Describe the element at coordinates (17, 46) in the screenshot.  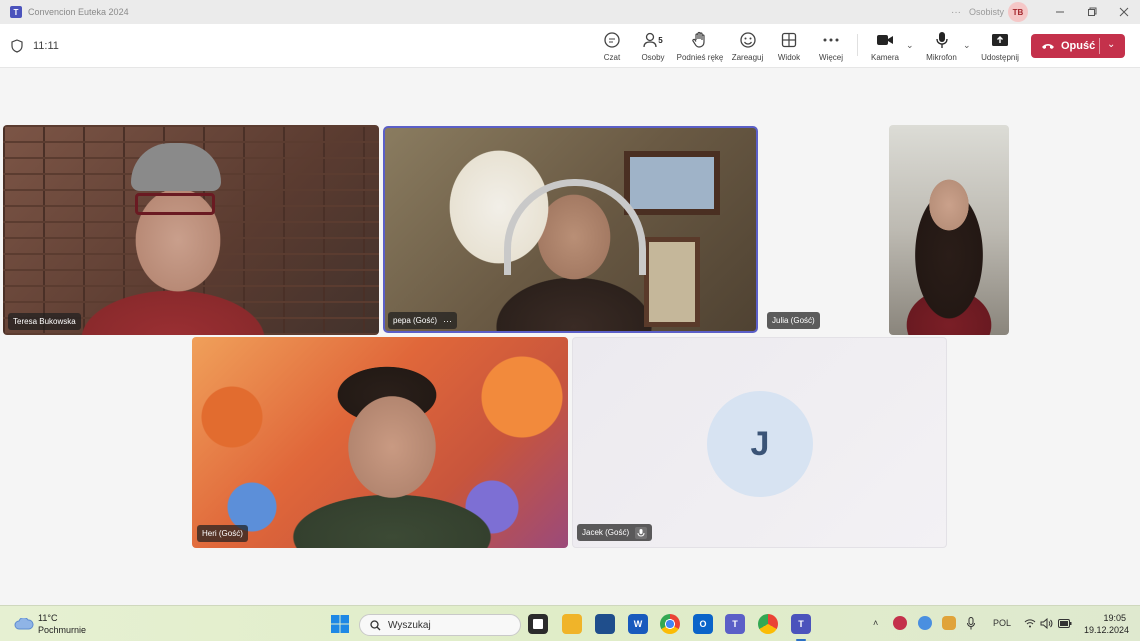
I see `shield-icon` at that location.